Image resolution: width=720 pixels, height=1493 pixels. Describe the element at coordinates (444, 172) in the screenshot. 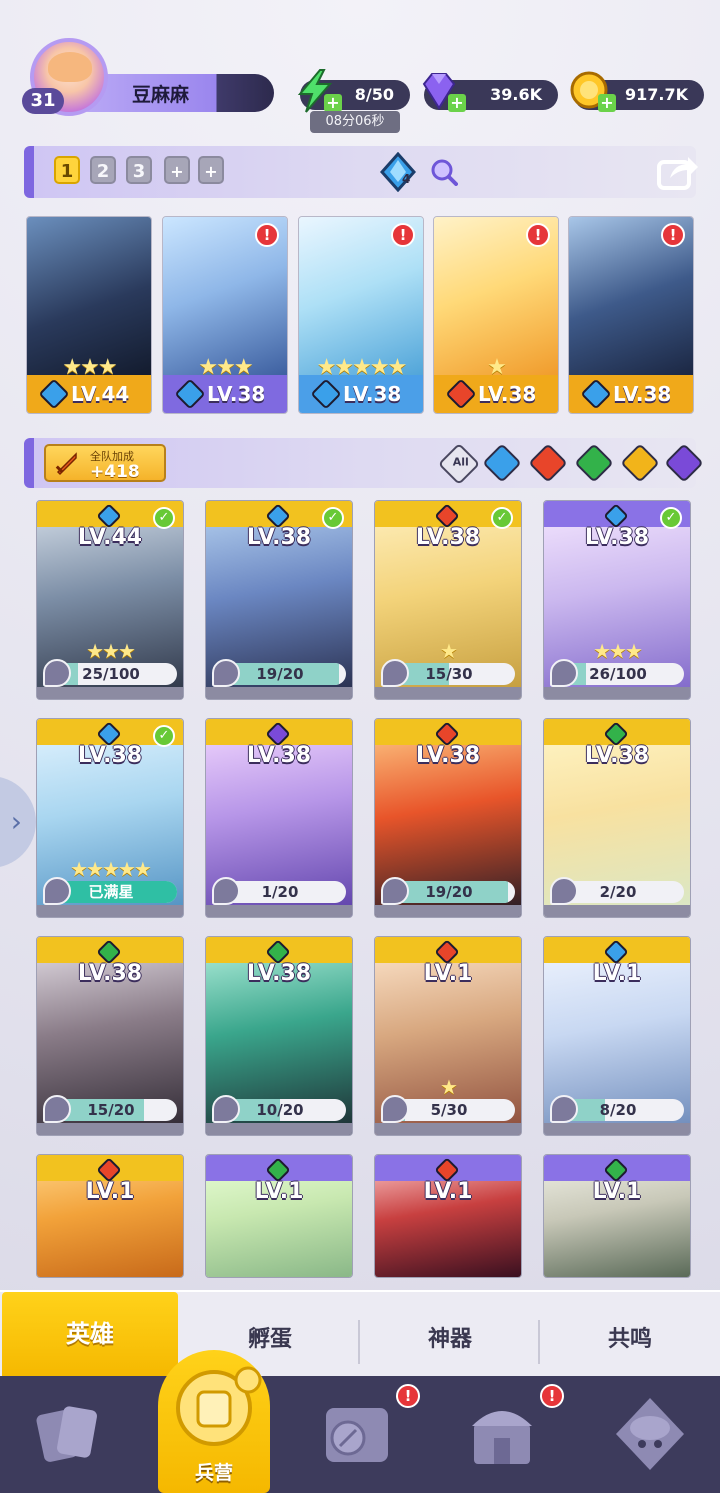

I see `search-icon` at that location.